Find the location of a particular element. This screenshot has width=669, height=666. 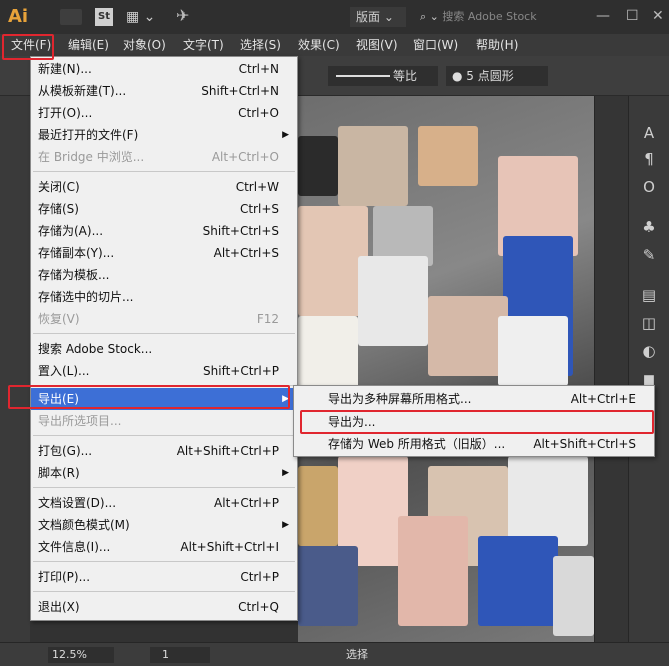

close-icon: ✕ is located at coordinates (658, 16).